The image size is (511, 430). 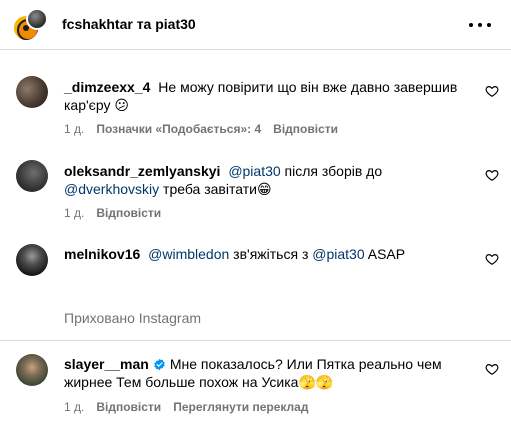 What do you see at coordinates (271, 254) in the screenshot?
I see `comment-text: зв'яжіться з` at bounding box center [271, 254].